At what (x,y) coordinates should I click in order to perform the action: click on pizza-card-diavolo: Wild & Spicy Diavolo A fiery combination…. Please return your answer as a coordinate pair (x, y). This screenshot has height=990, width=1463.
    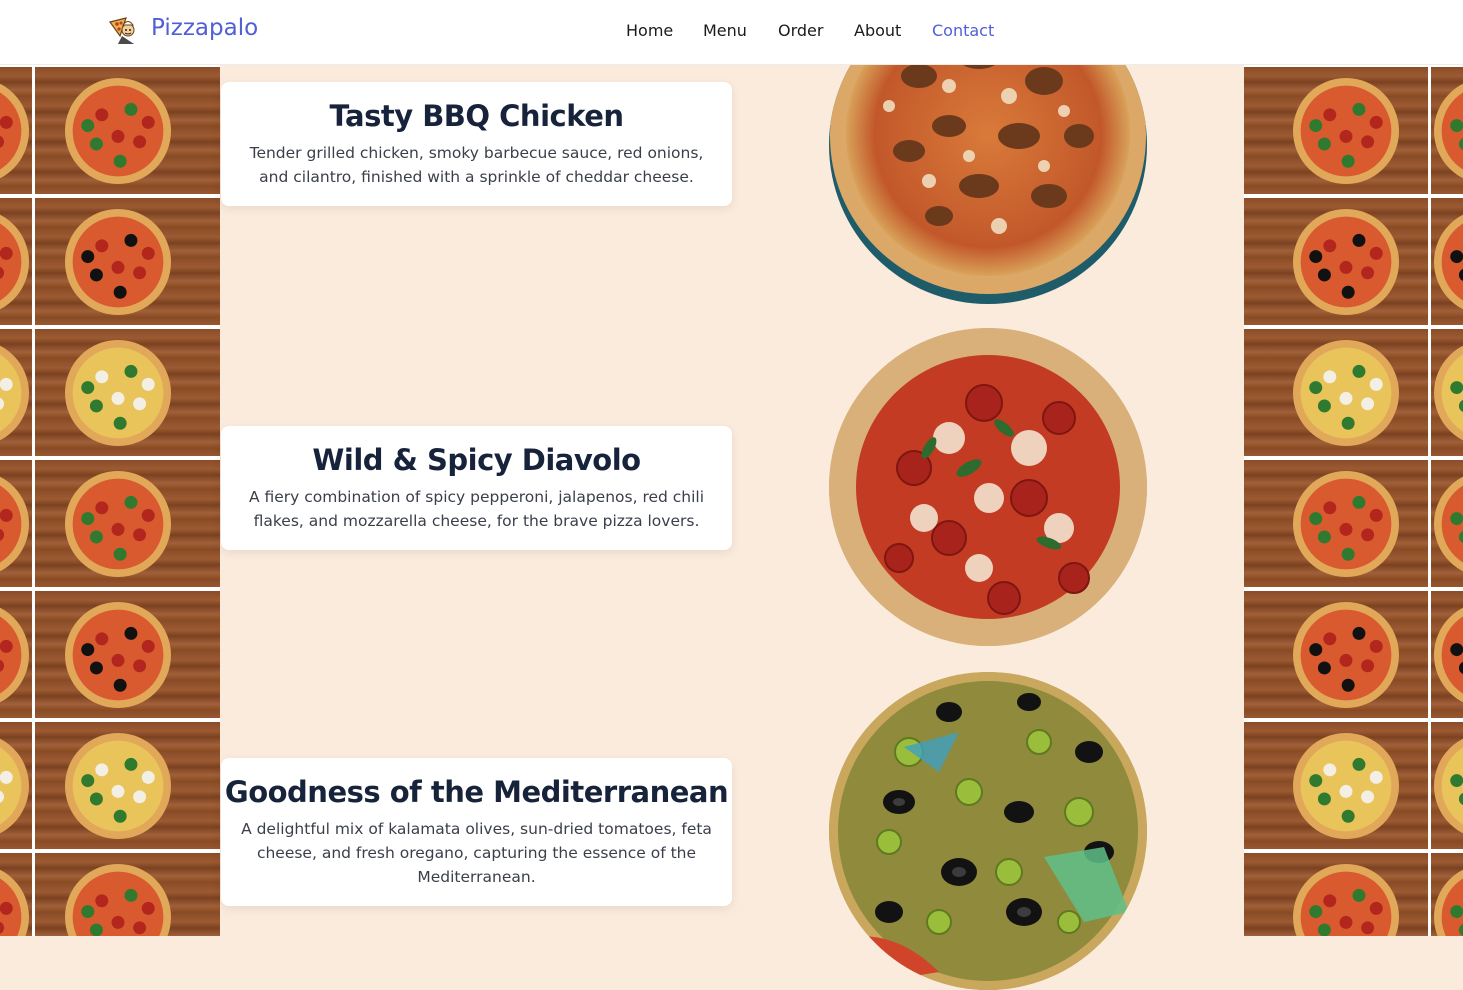
    Looking at the image, I should click on (476, 488).